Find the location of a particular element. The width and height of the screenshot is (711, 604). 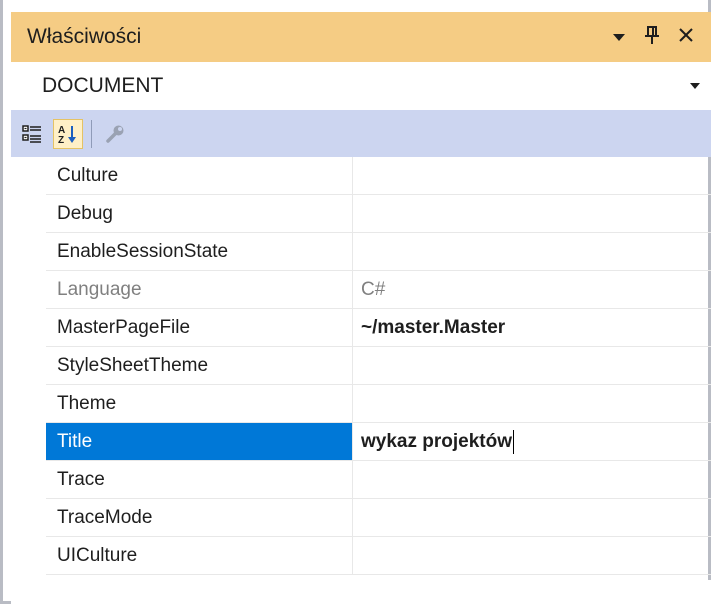

property-row: EnableSessionState is located at coordinates (361, 252).